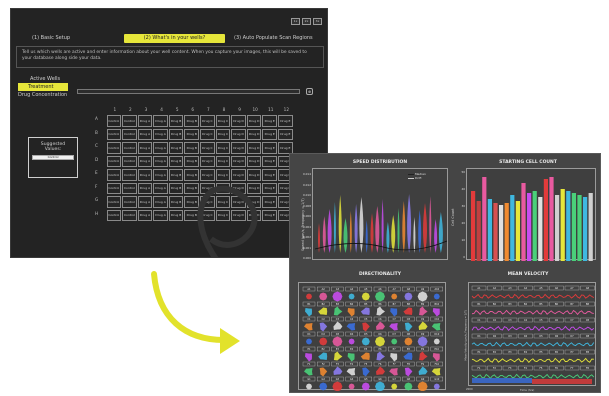 Image resolution: width=609 pixels, height=396 pixels. What do you see at coordinates (51, 38) in the screenshot?
I see `step-basic-setup: (1) Basic Setup` at bounding box center [51, 38].